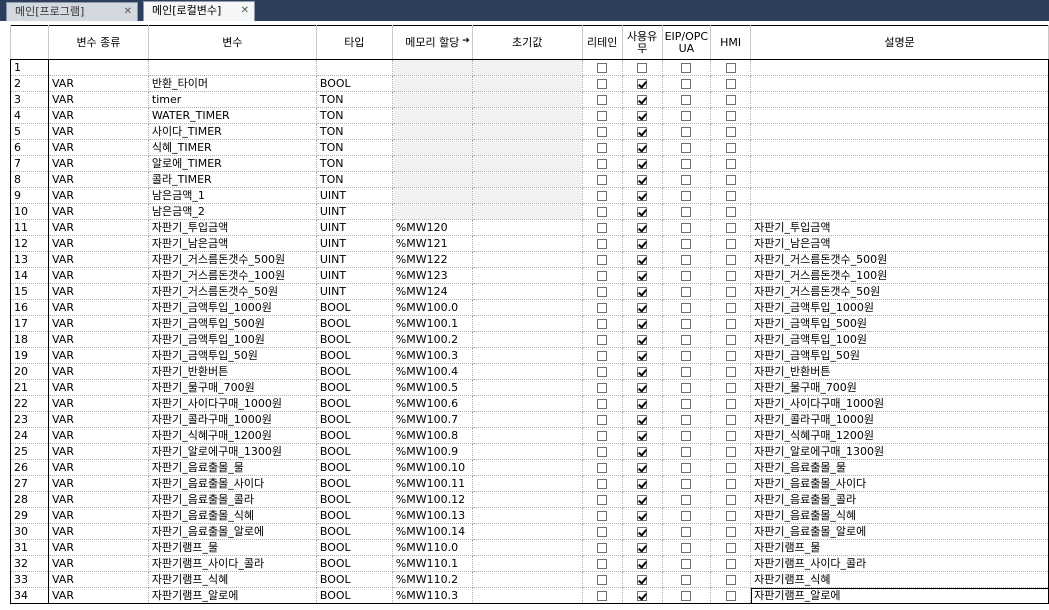 The width and height of the screenshot is (1049, 610). Describe the element at coordinates (354, 195) in the screenshot. I see `type-cell: UINT` at that location.